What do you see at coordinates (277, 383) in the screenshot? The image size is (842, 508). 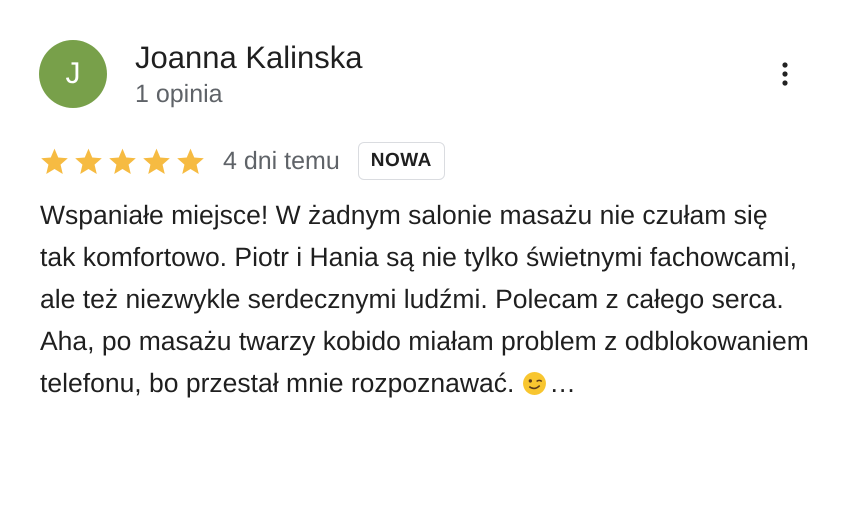 I see `review-text: telefonu, bo przestał mnie rozpoznawać.` at bounding box center [277, 383].